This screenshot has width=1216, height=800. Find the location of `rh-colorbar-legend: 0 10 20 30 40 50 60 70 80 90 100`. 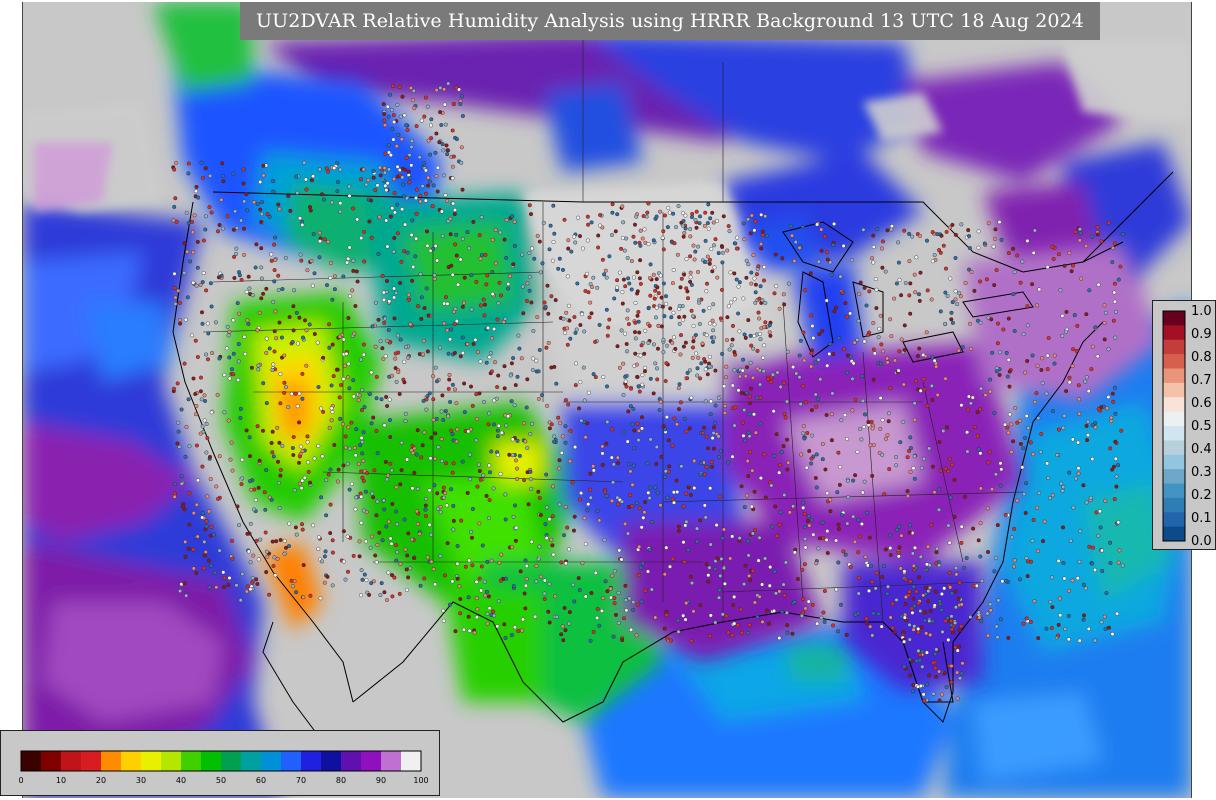

rh-colorbar-legend: 0 10 20 30 40 50 60 70 80 90 100 is located at coordinates (220, 763).